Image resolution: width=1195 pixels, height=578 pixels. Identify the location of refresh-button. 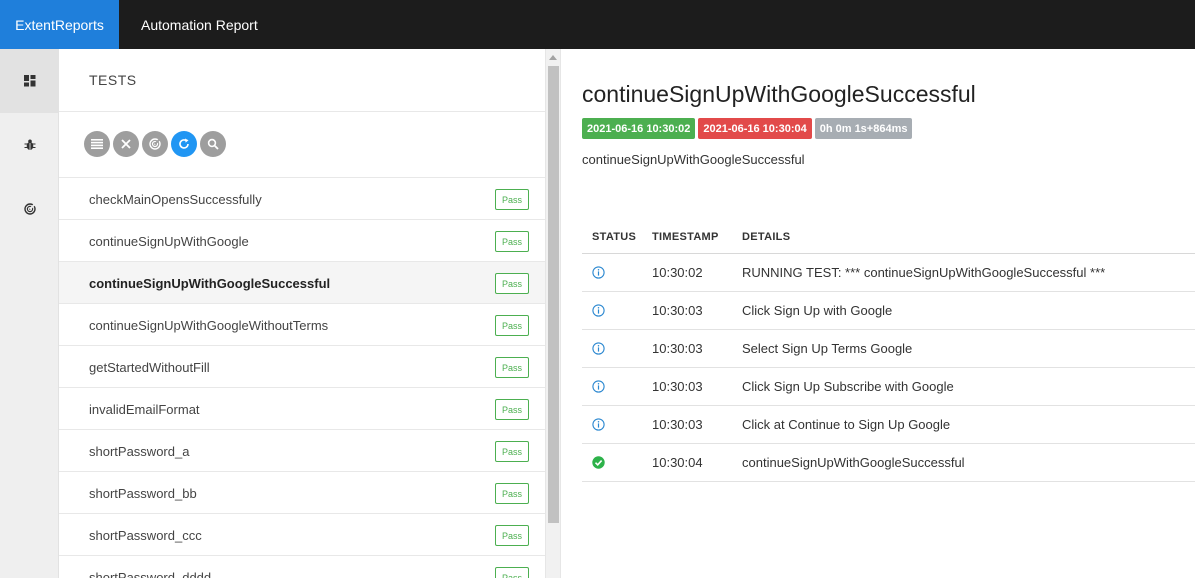
(184, 144).